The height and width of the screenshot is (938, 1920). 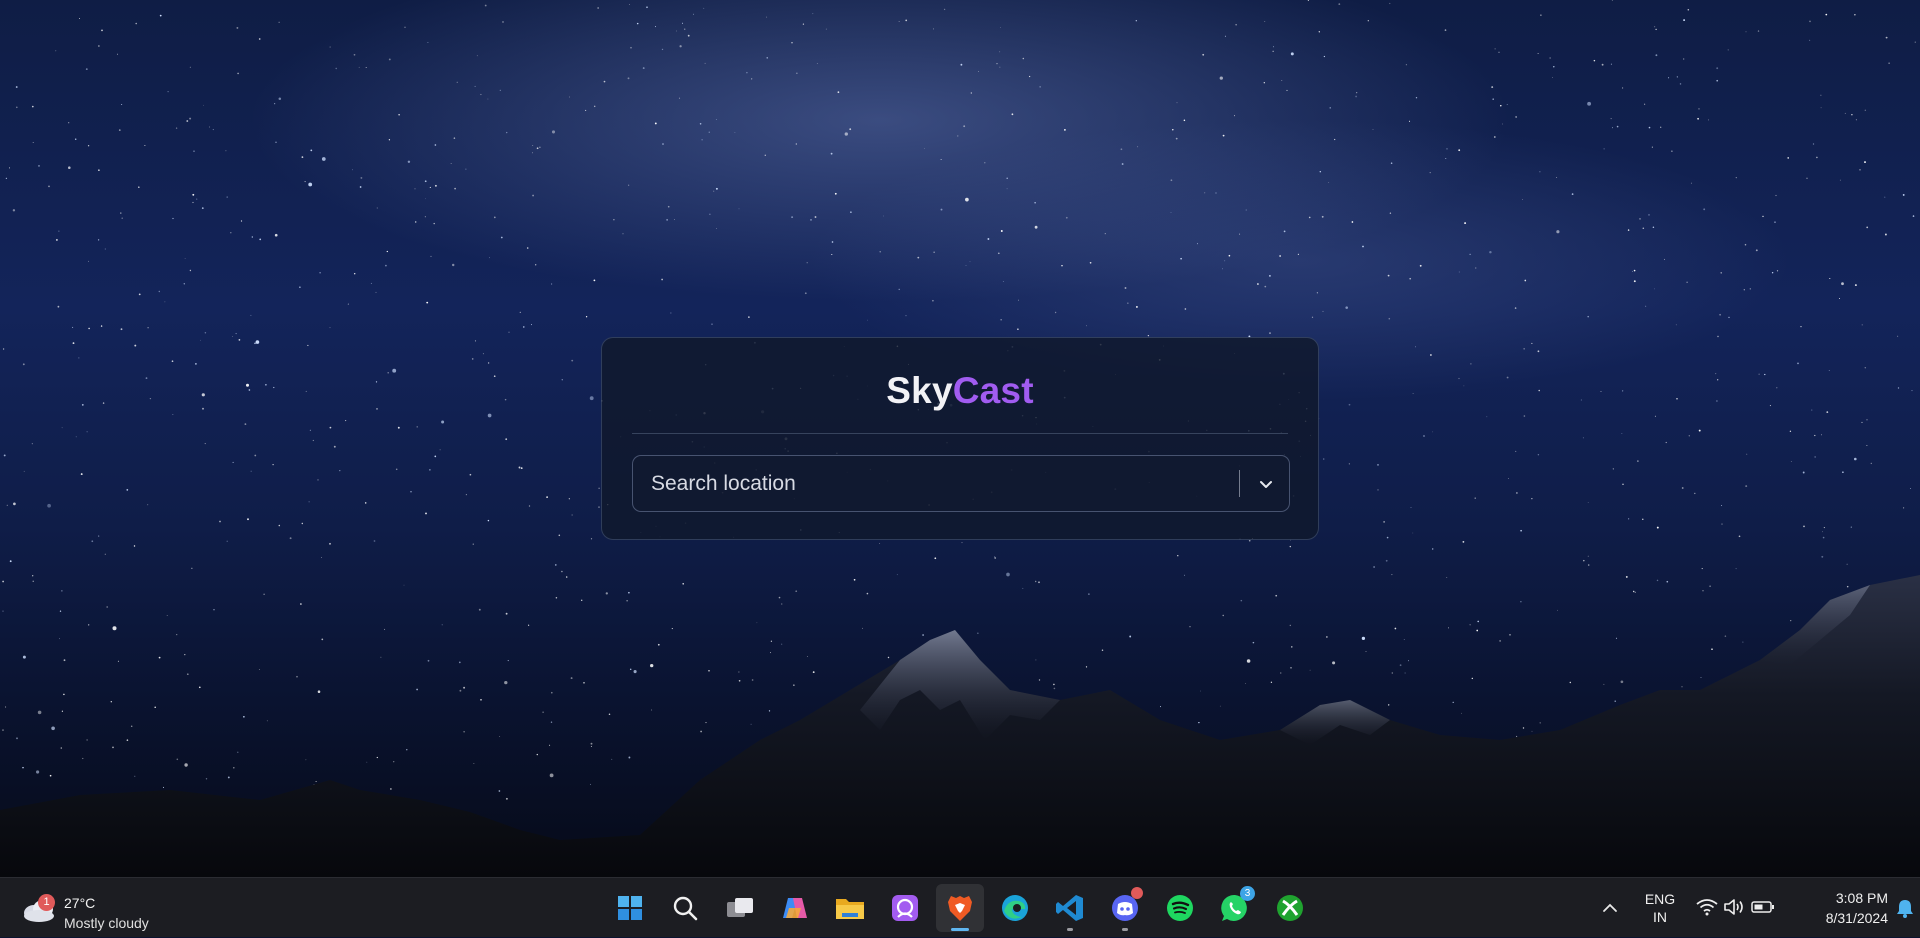 I want to click on photo-app-button, so click(x=905, y=908).